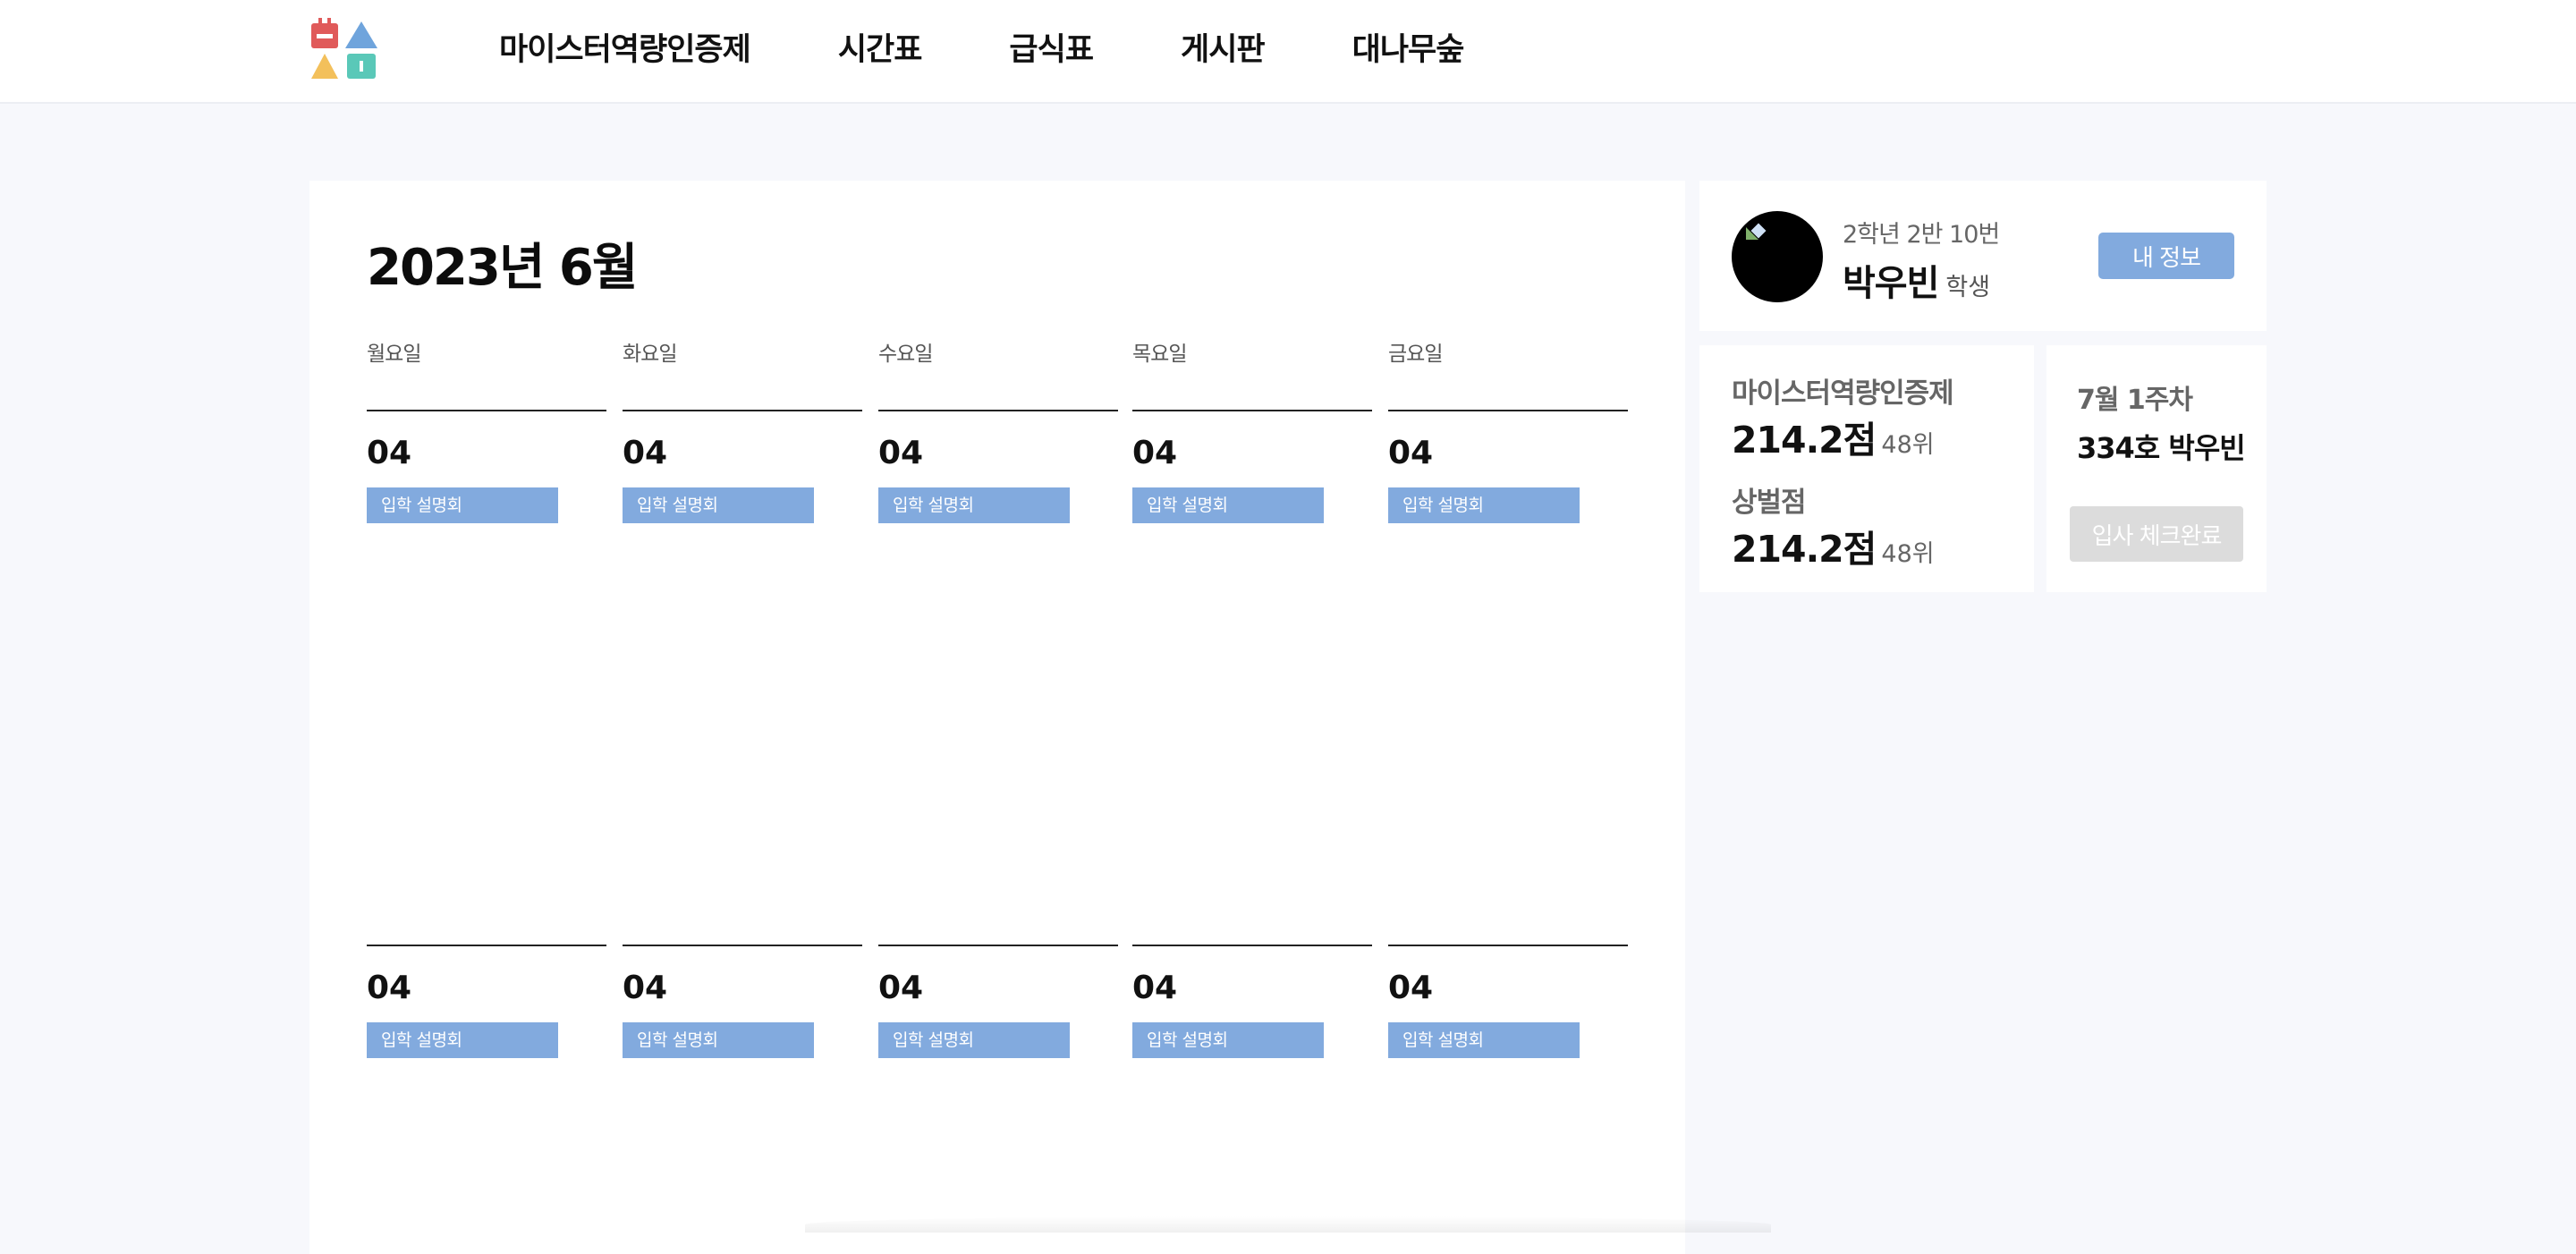 Image resolution: width=2576 pixels, height=1254 pixels. I want to click on calendar-column-friday: 금요일 04 입학 설명회 04 입학 설명회, so click(1508, 697).